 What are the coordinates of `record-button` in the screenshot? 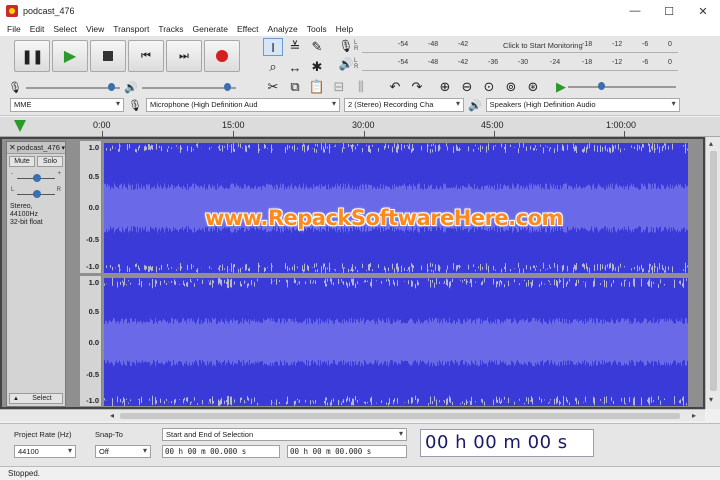 It's located at (222, 56).